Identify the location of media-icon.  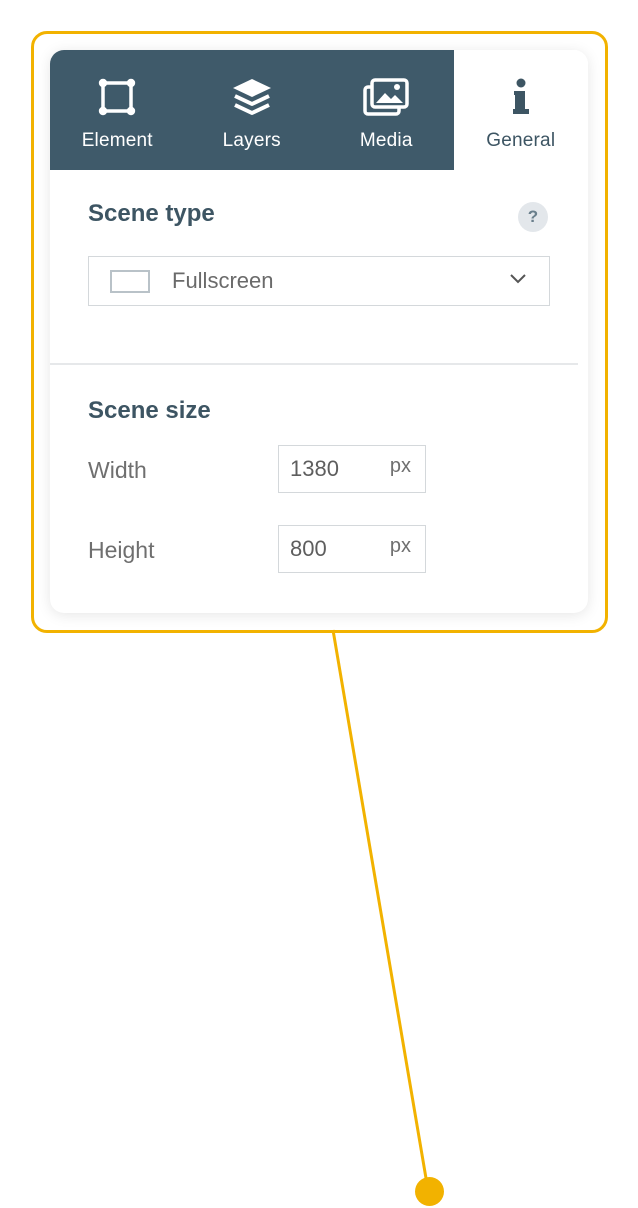
(386, 97).